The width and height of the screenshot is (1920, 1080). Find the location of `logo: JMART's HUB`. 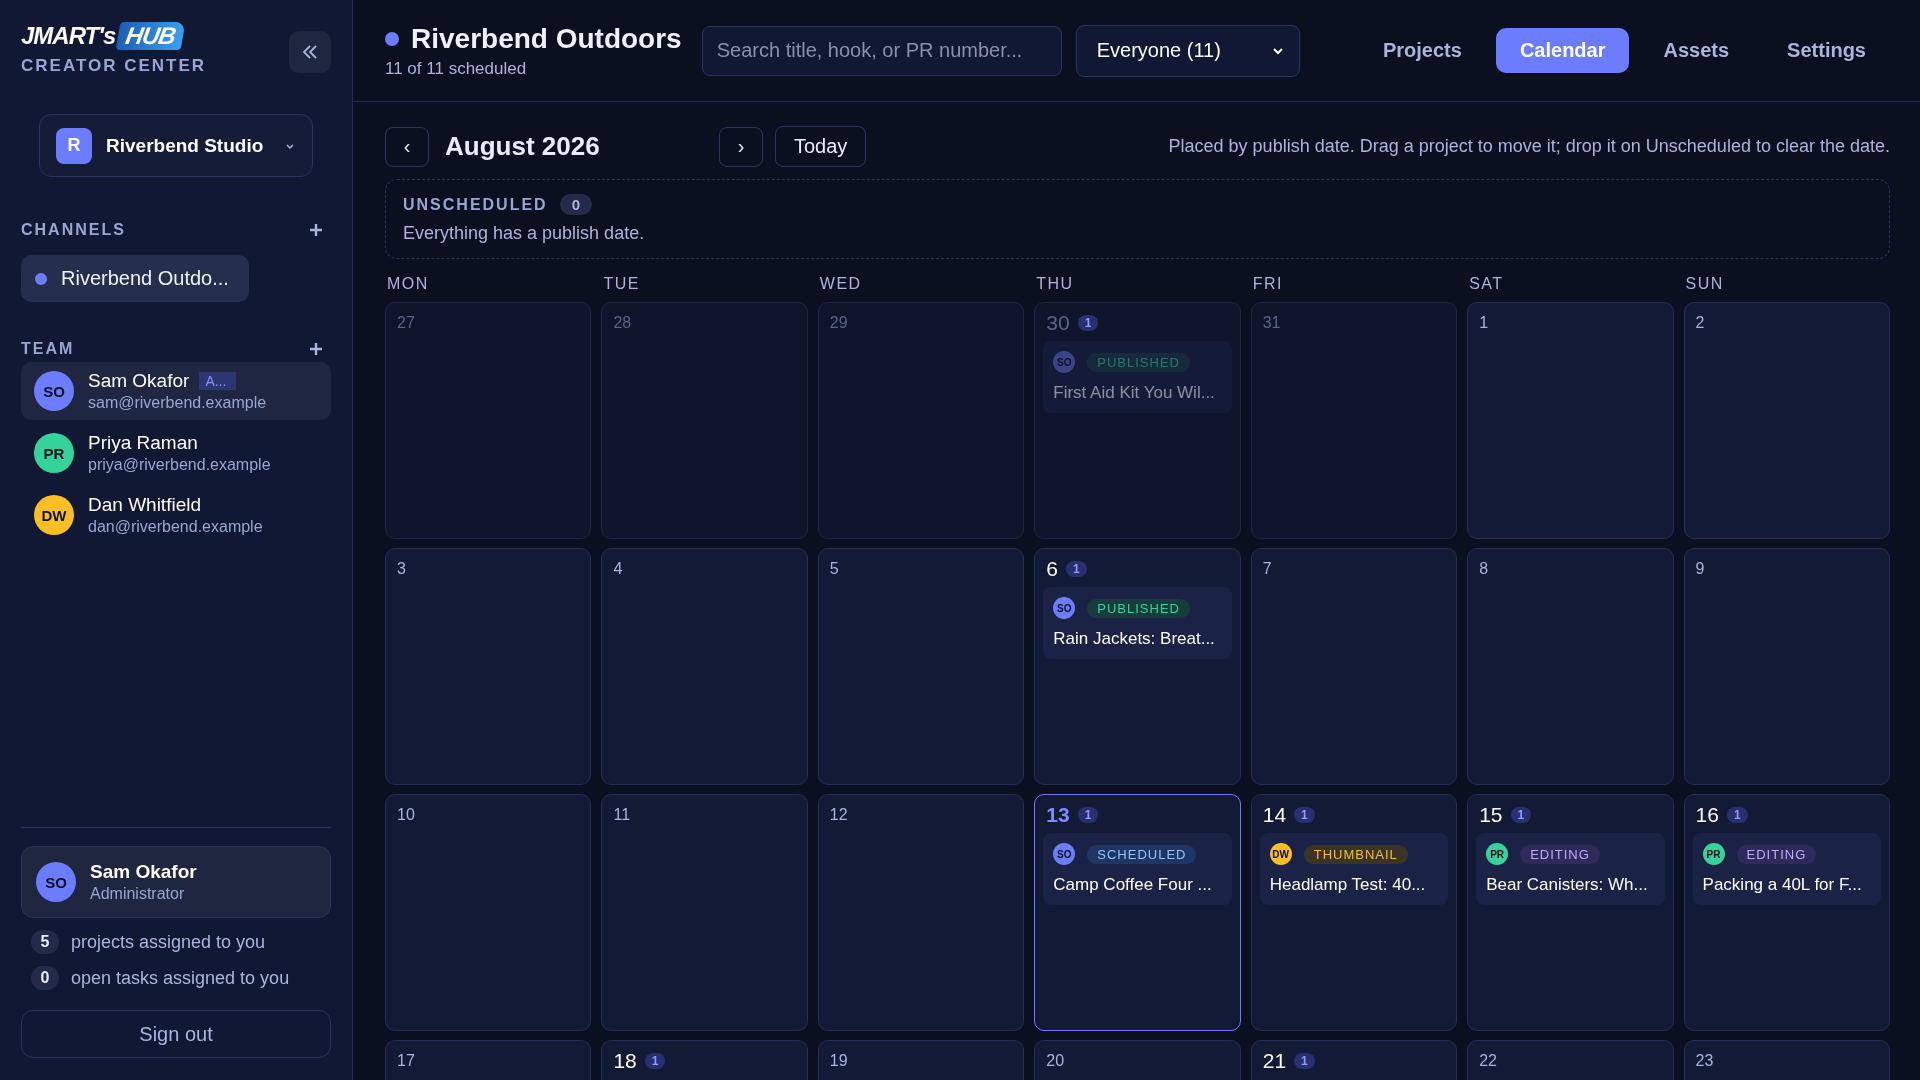

logo: JMART's HUB is located at coordinates (114, 36).